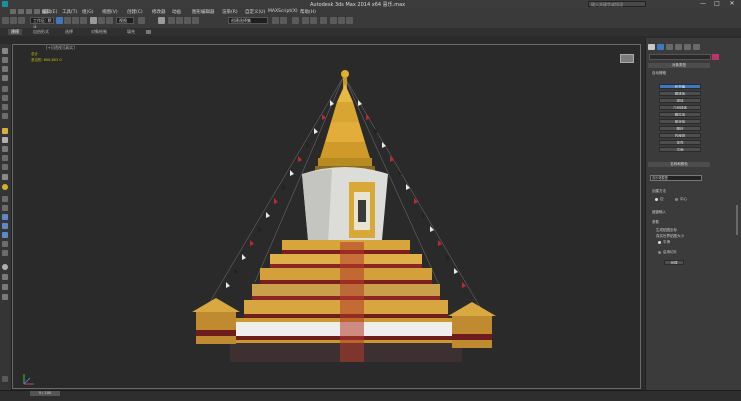 The height and width of the screenshot is (401, 741). I want to click on mirror-icon, so click(275, 20).